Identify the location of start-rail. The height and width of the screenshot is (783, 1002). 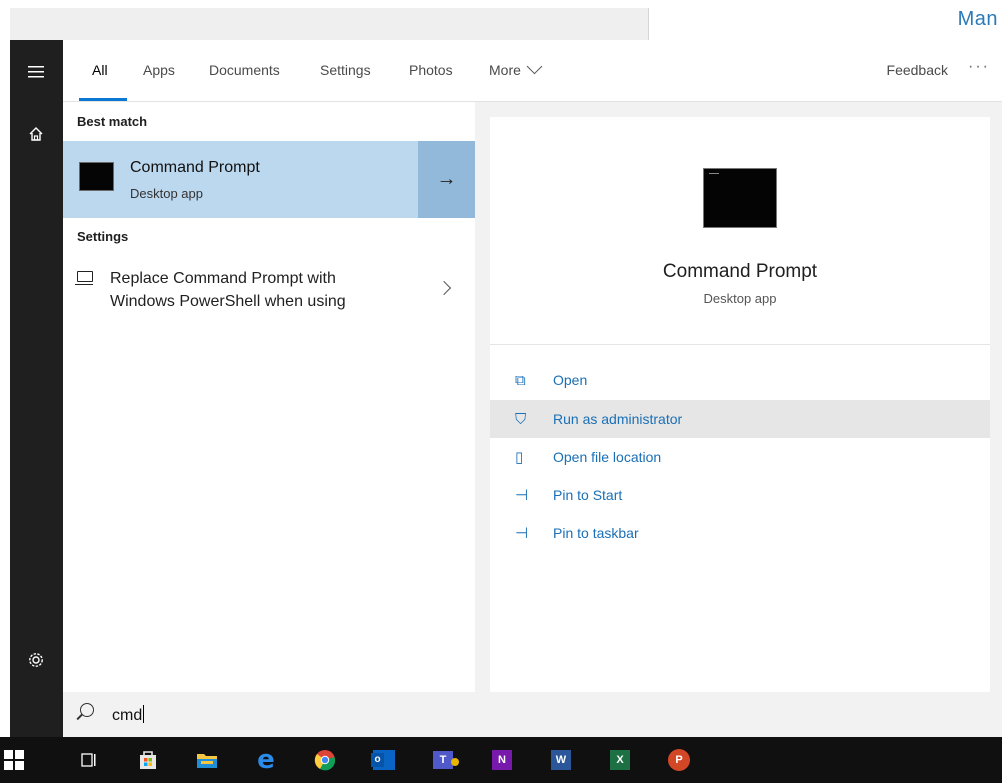
(36, 388).